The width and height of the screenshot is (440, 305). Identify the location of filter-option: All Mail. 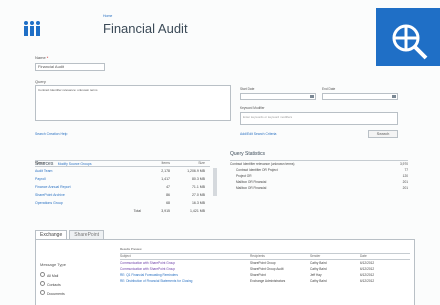
(52, 276).